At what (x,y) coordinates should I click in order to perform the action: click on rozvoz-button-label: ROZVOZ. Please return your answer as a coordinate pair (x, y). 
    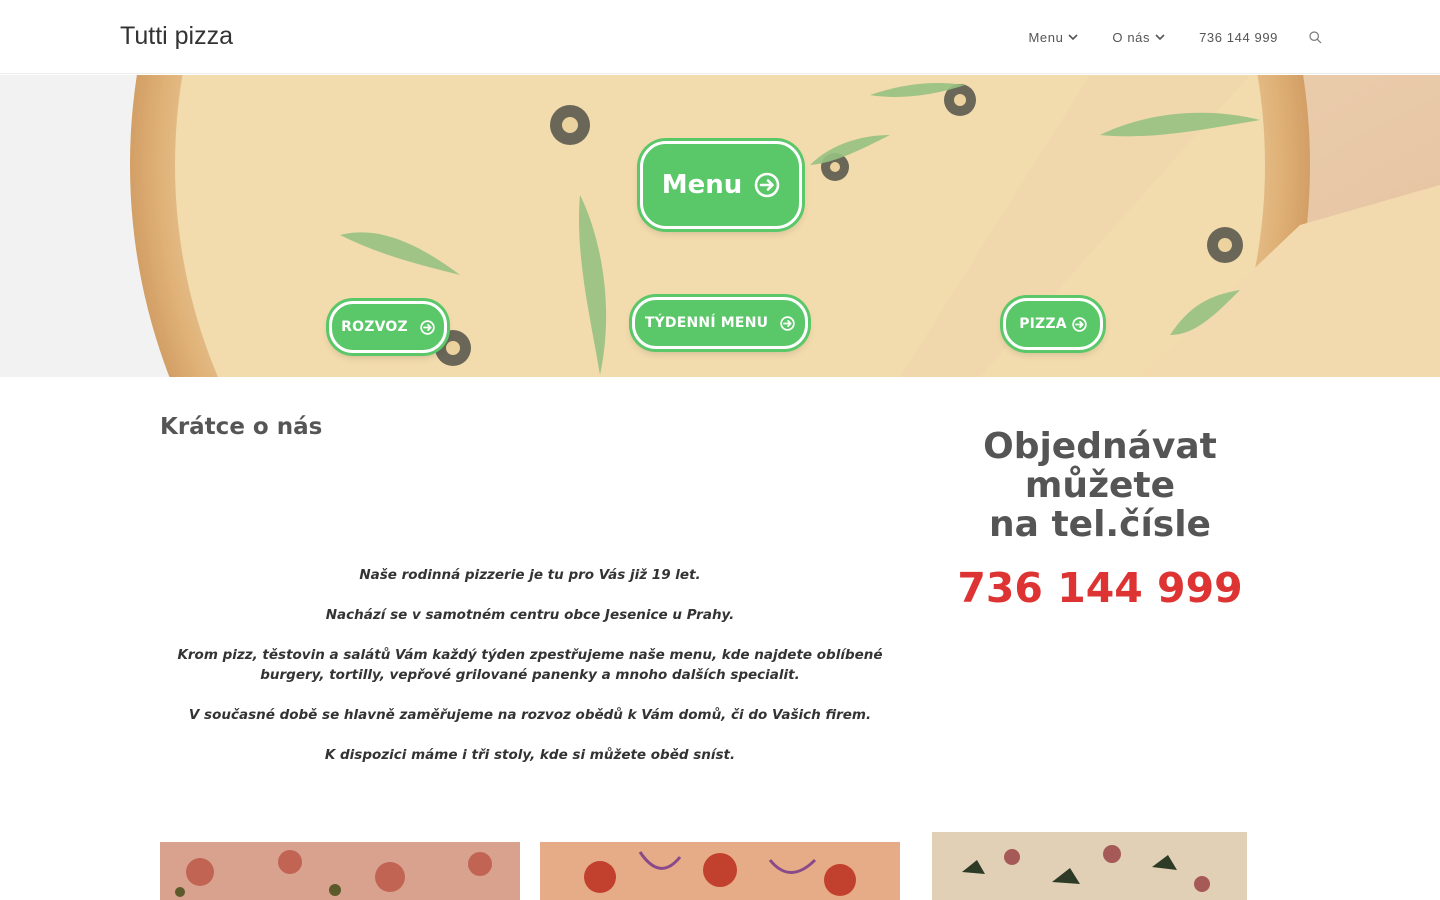
    Looking at the image, I should click on (374, 327).